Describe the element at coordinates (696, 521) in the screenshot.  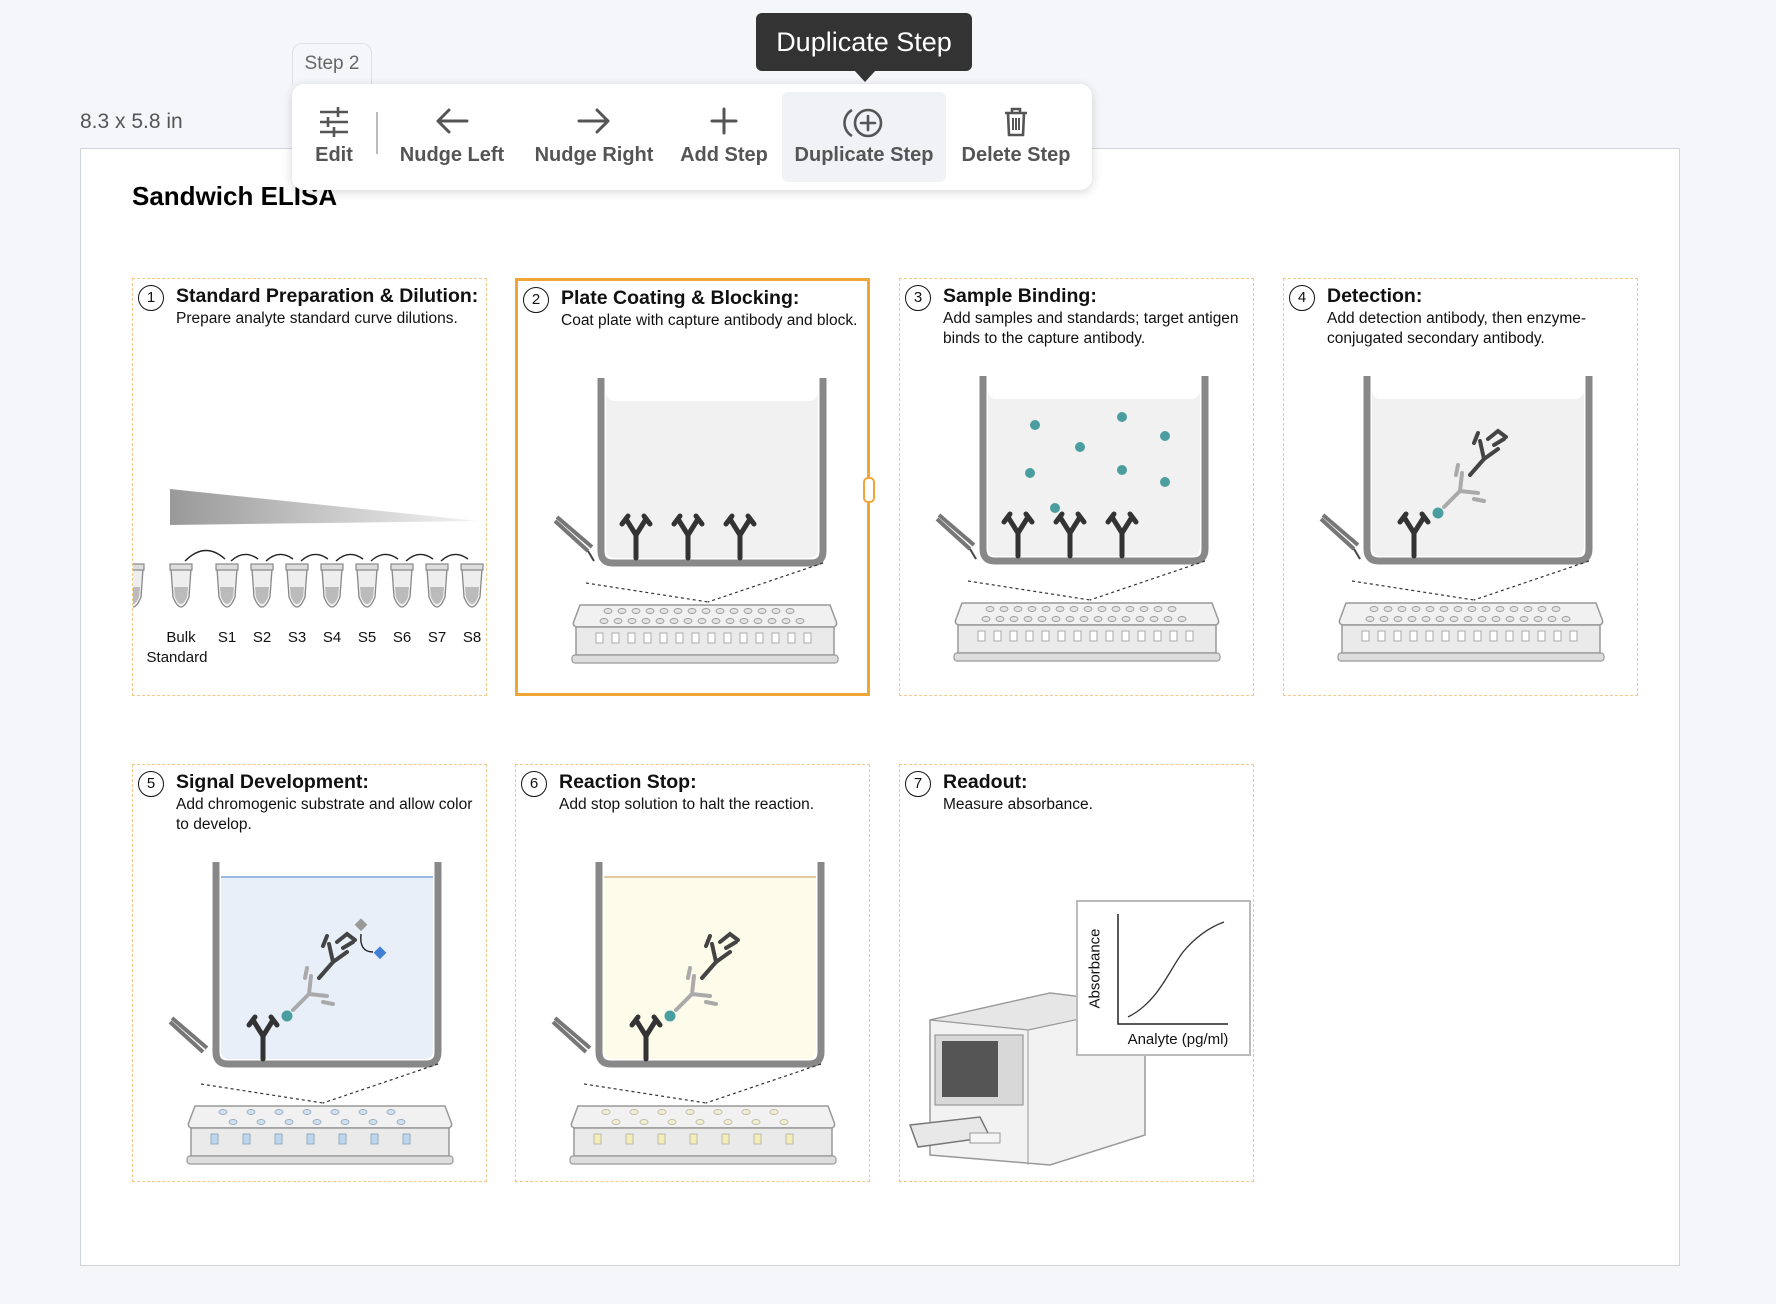
I see `plate-coating-illustration` at that location.